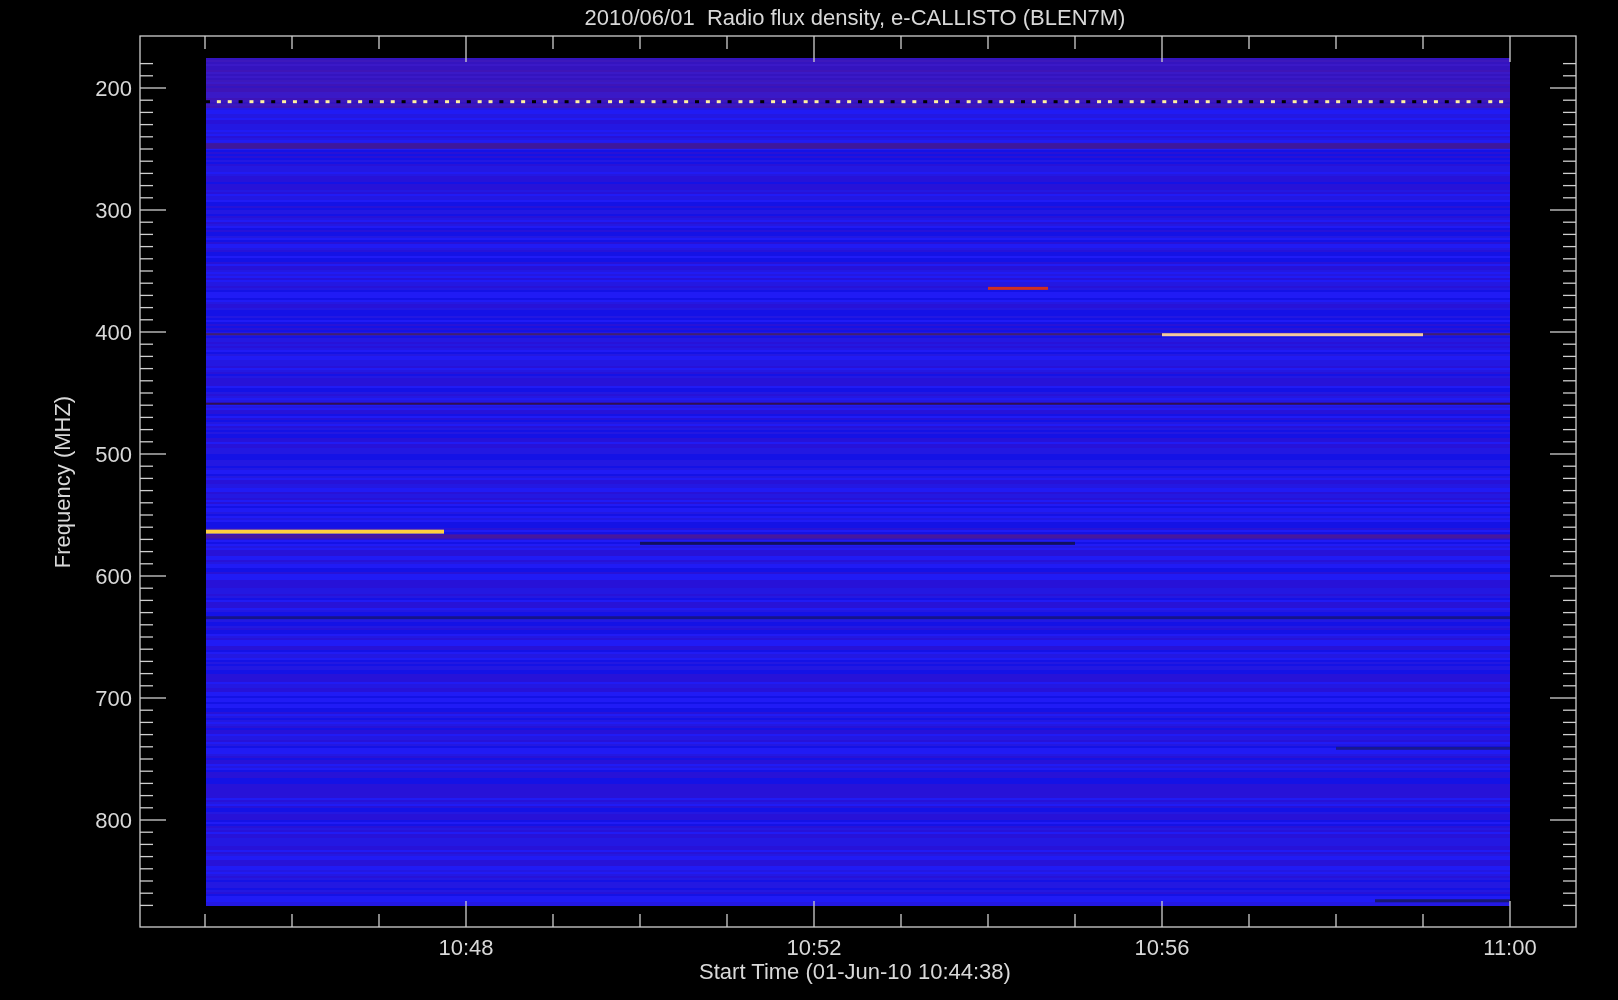  What do you see at coordinates (113, 820) in the screenshot?
I see `y-tick-label: 800` at bounding box center [113, 820].